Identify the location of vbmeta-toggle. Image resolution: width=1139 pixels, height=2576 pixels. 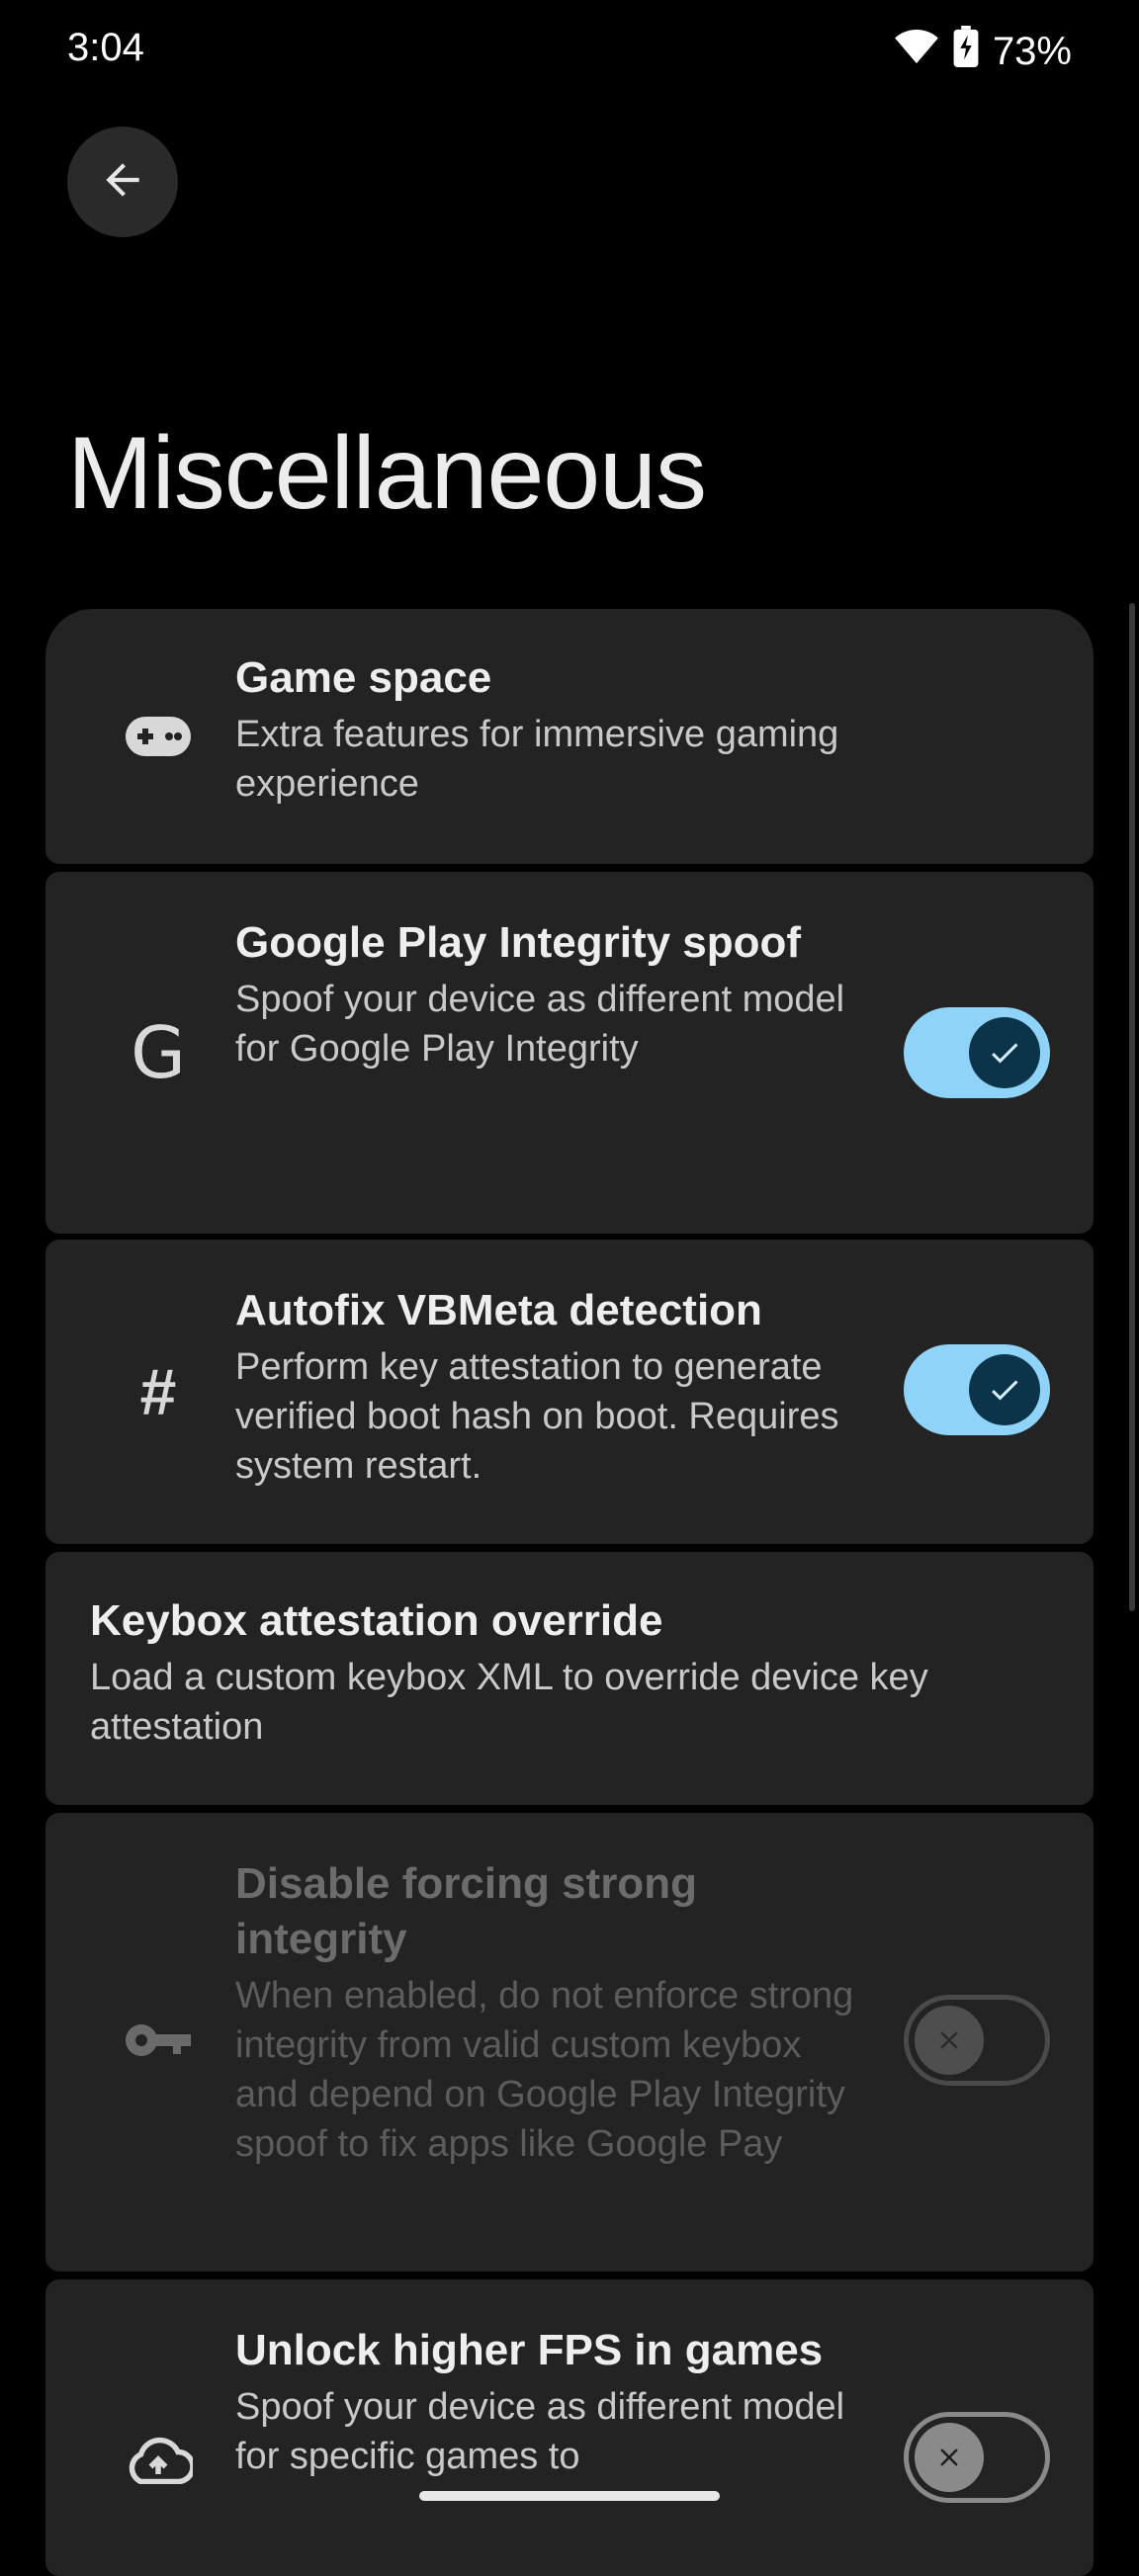
(977, 1389).